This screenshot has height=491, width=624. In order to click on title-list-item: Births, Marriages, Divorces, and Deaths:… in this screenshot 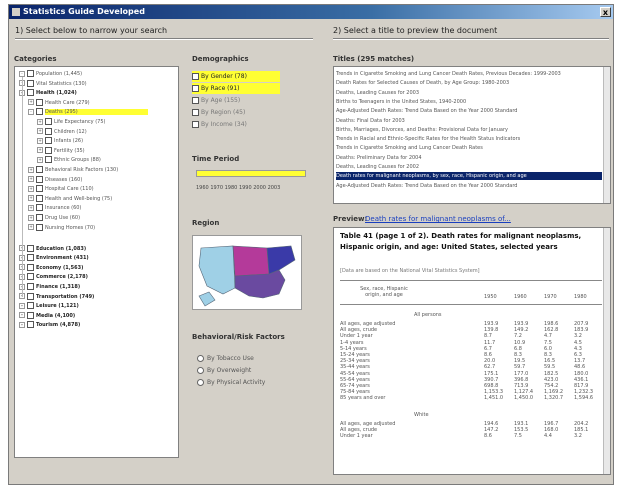, I will do `click(469, 130)`.